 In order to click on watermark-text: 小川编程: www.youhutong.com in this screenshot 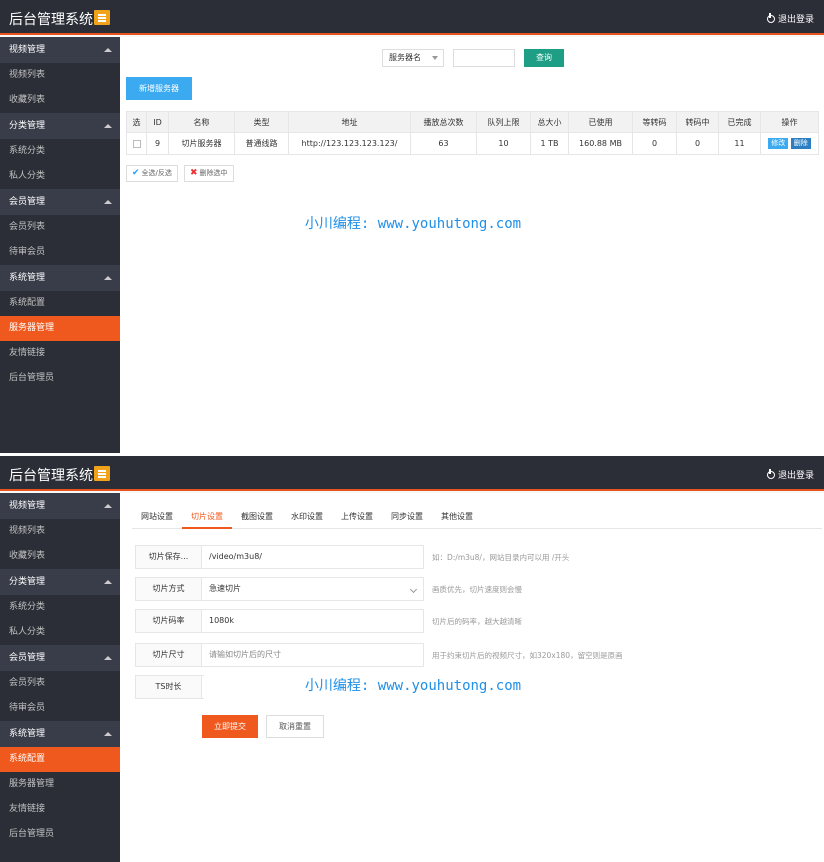, I will do `click(413, 224)`.